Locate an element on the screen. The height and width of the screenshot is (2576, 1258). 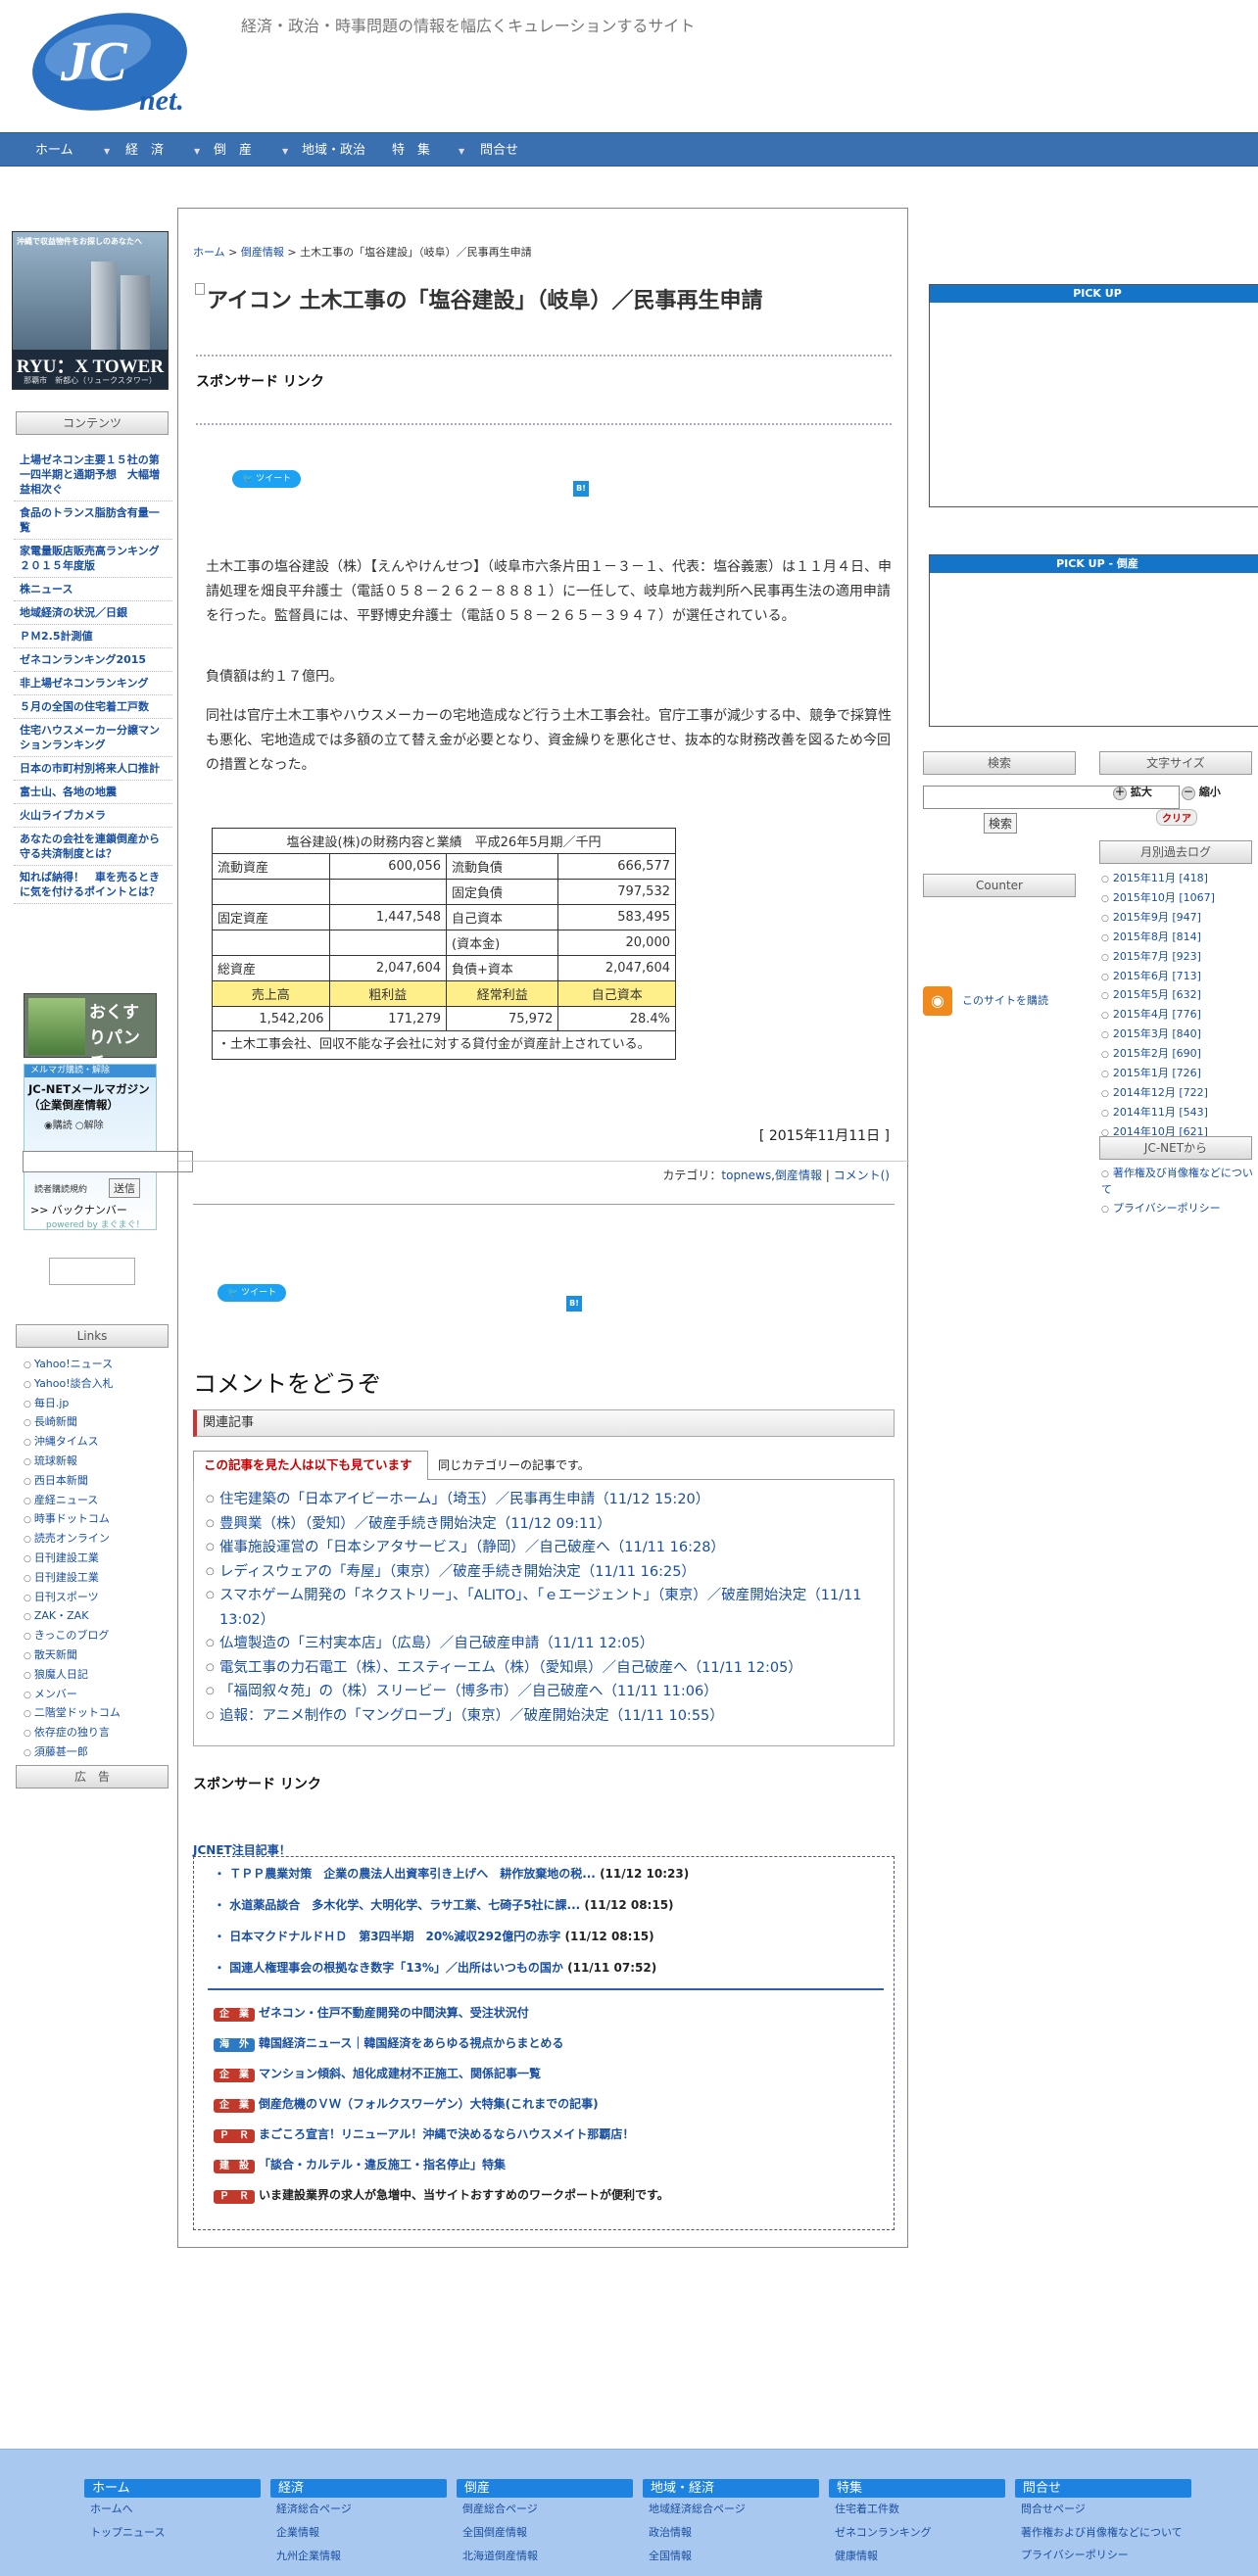
external-link: 依存症の独り言 is located at coordinates (98, 1733).